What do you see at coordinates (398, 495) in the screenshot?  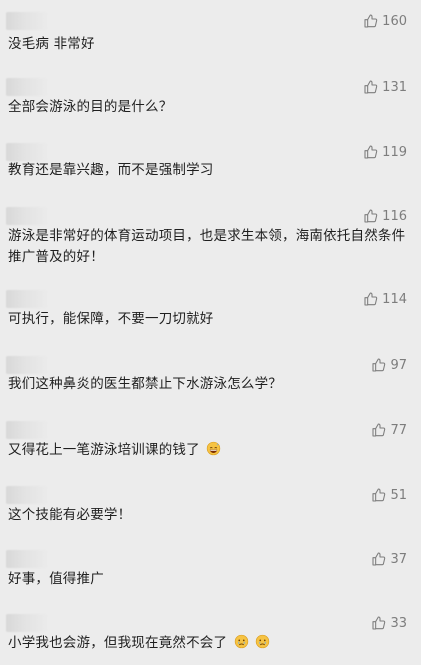 I see `like-count: 51` at bounding box center [398, 495].